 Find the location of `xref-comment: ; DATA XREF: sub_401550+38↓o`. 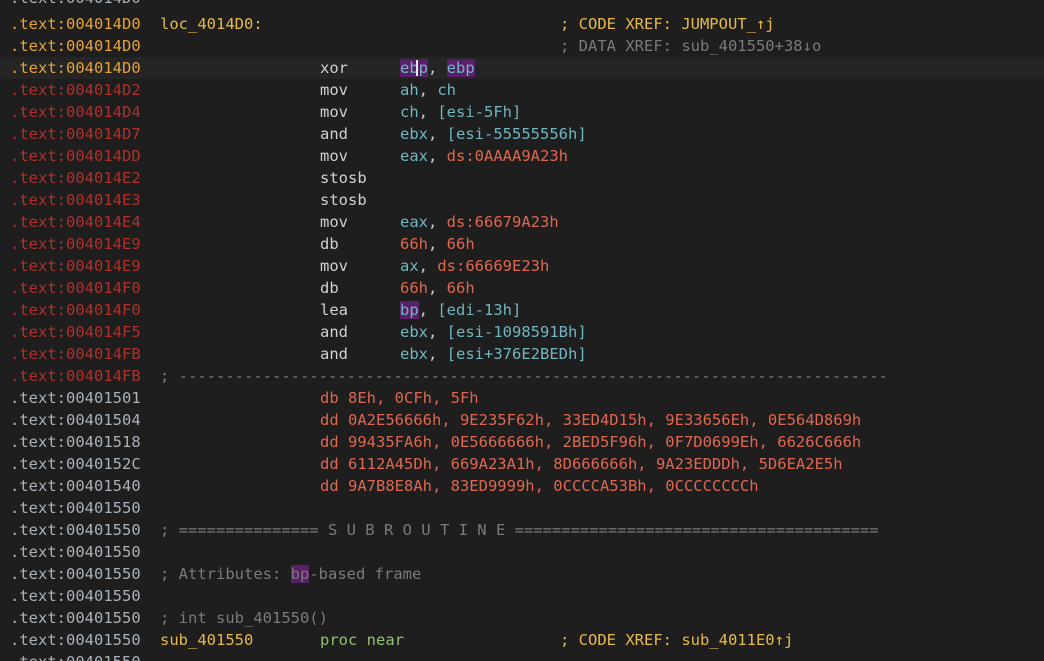

xref-comment: ; DATA XREF: sub_401550+38↓o is located at coordinates (690, 46).